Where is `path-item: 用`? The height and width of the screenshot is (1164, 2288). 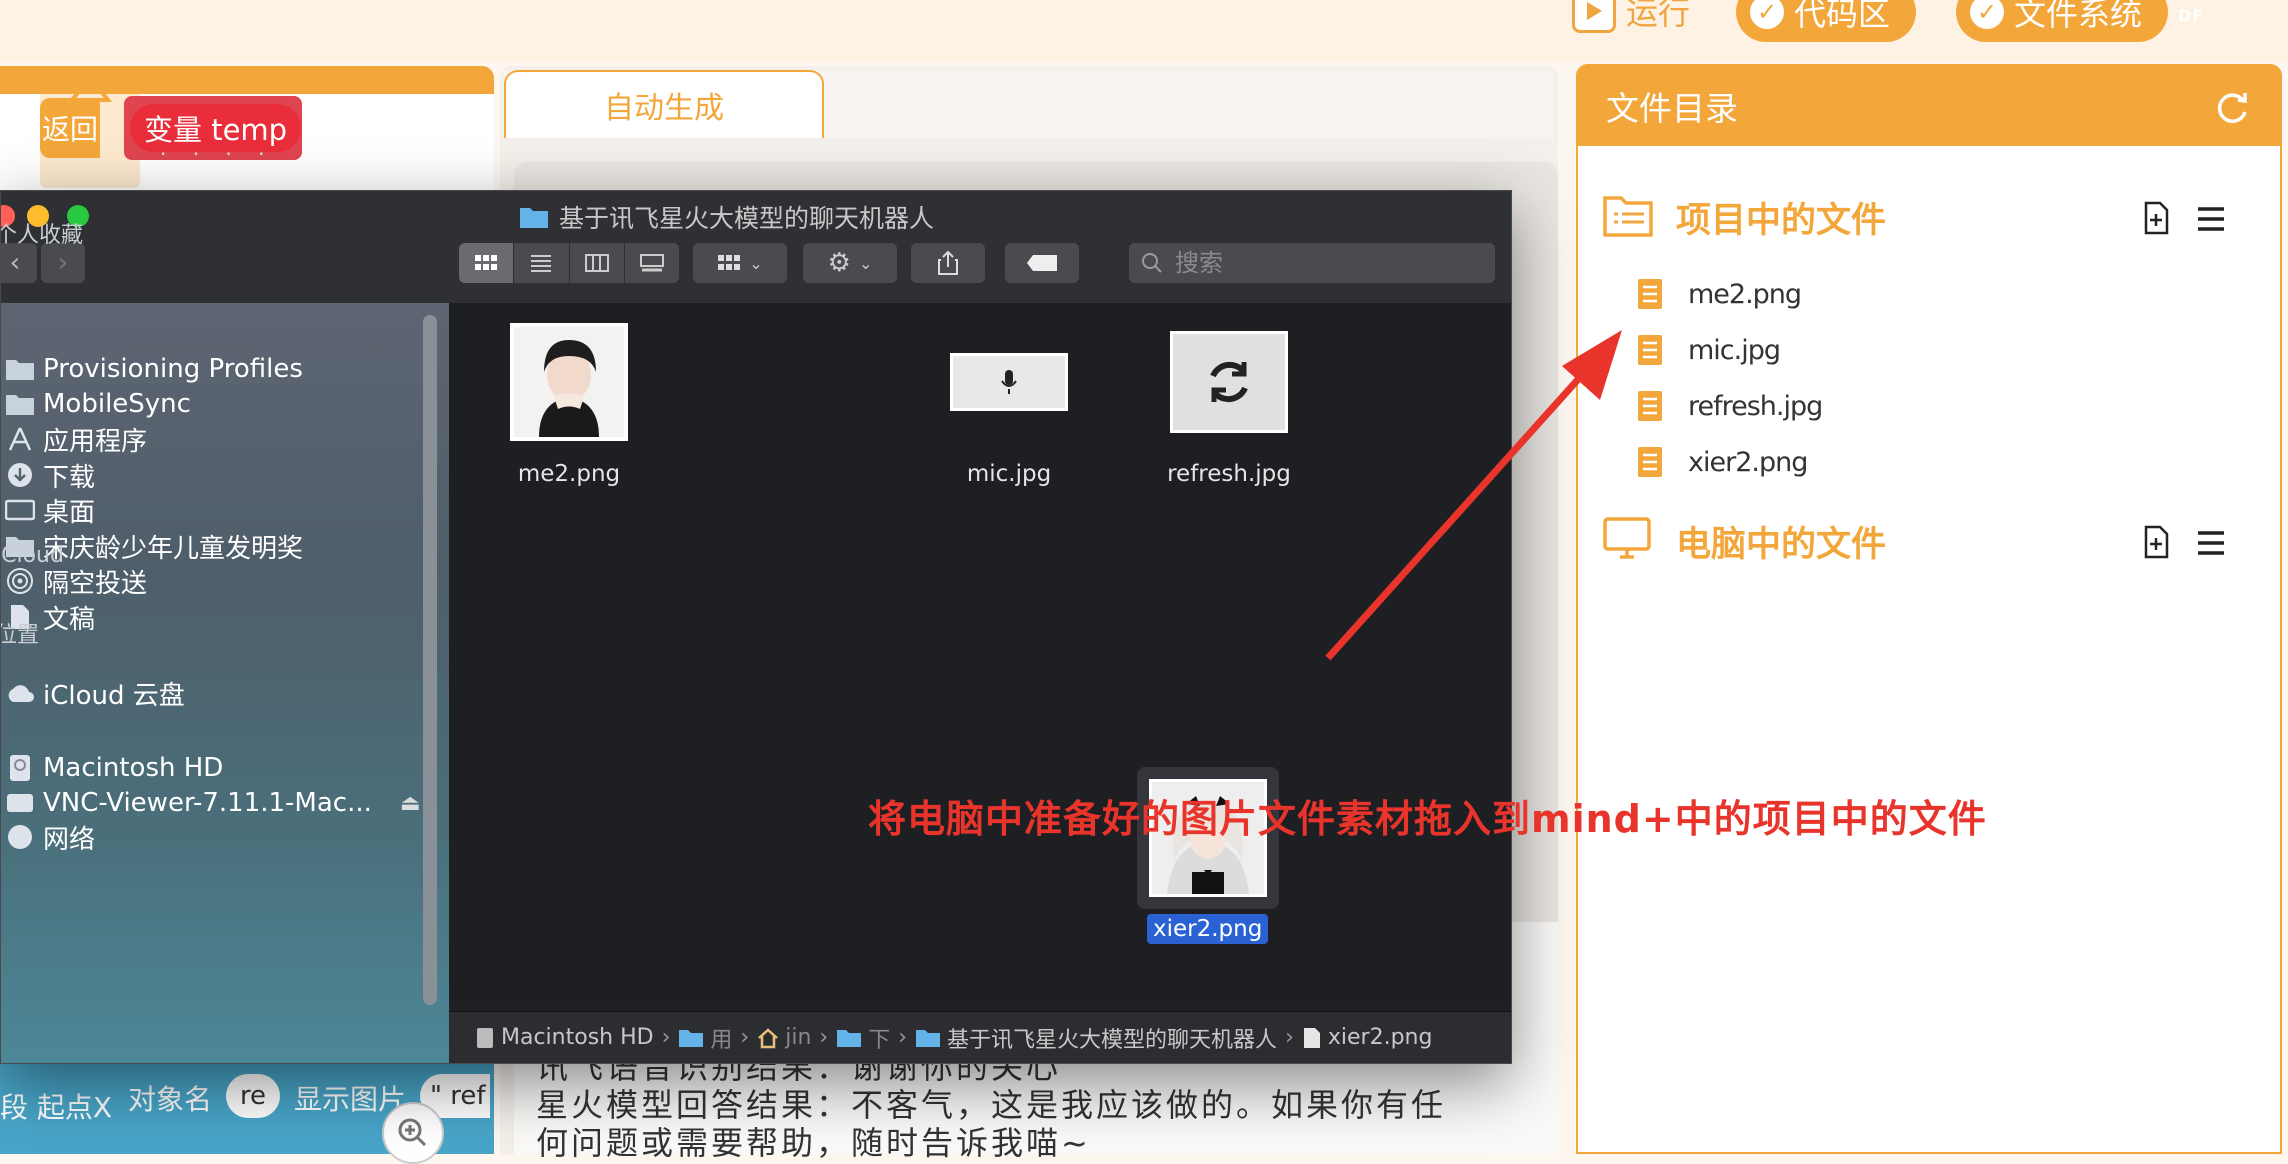
path-item: 用 is located at coordinates (705, 1038).